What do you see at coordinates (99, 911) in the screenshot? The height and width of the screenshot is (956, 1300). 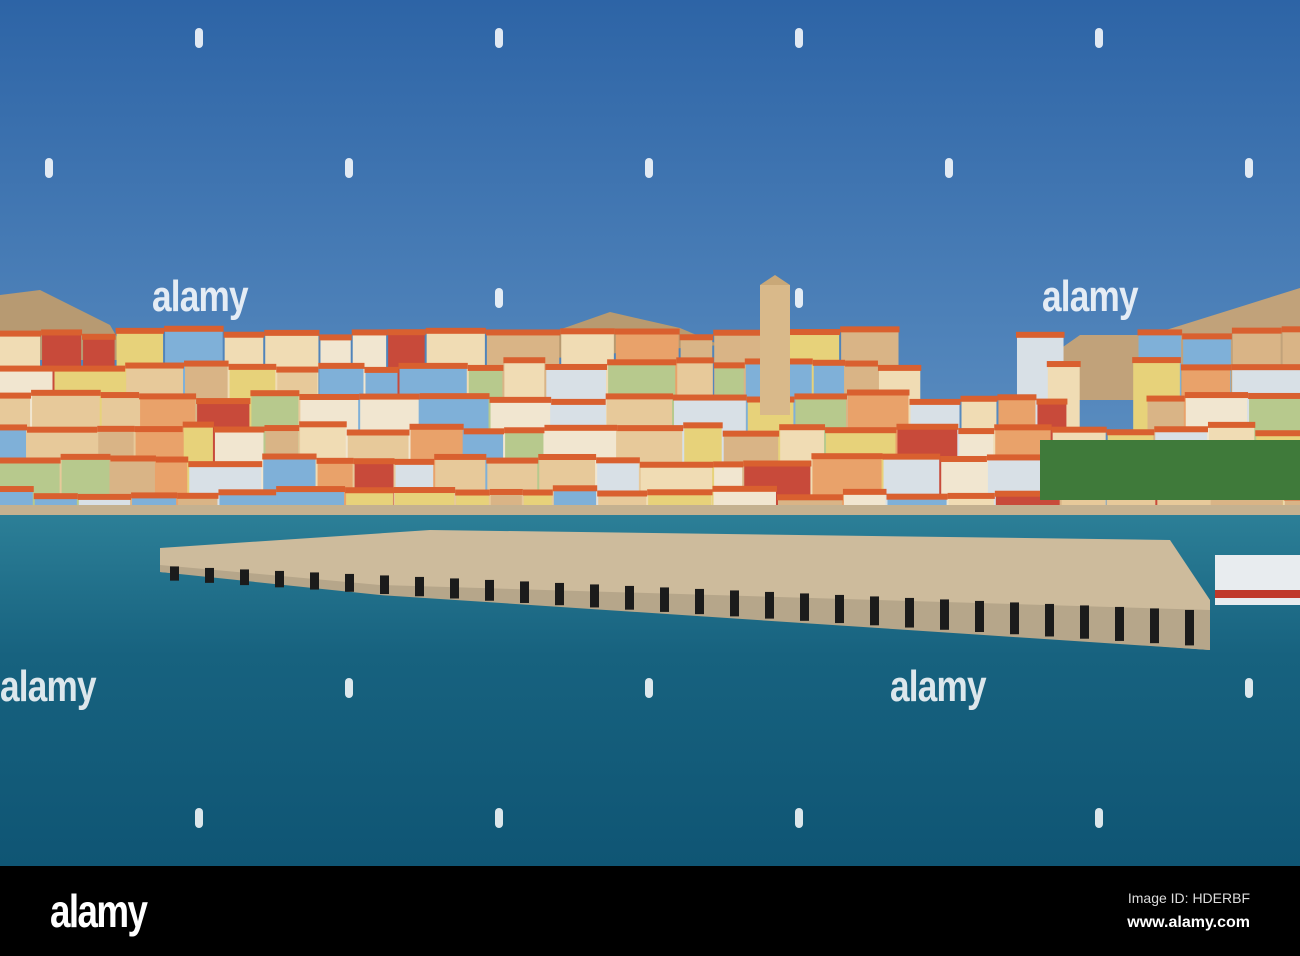 I see `alamy-logo: alamy` at bounding box center [99, 911].